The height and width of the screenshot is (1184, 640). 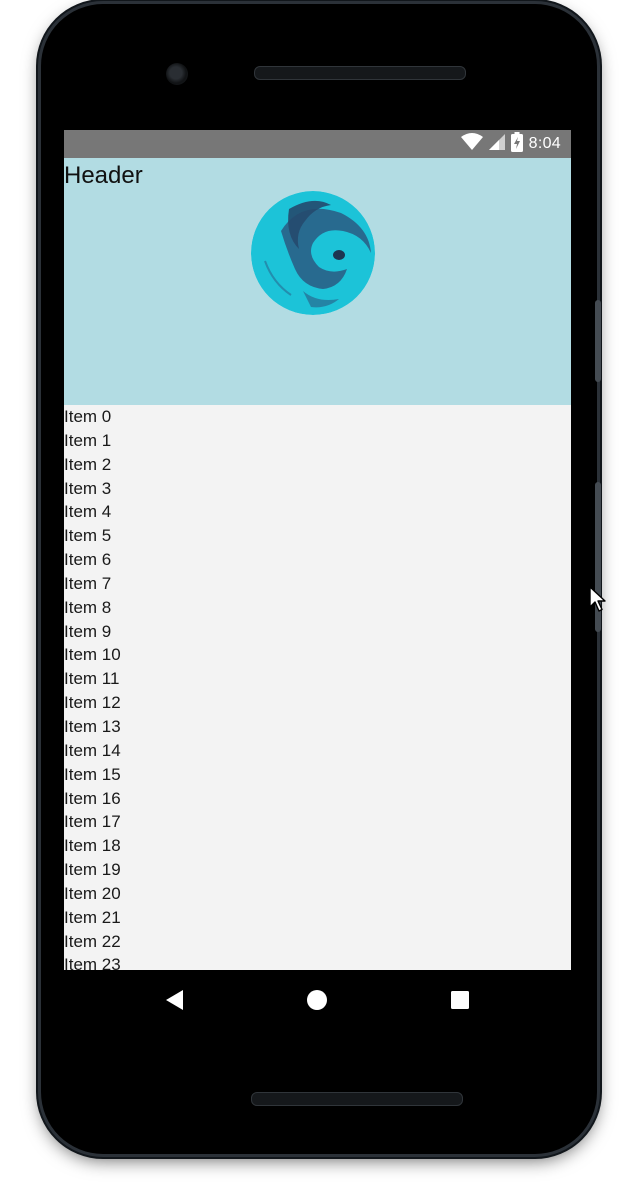 I want to click on home-icon, so click(x=317, y=1000).